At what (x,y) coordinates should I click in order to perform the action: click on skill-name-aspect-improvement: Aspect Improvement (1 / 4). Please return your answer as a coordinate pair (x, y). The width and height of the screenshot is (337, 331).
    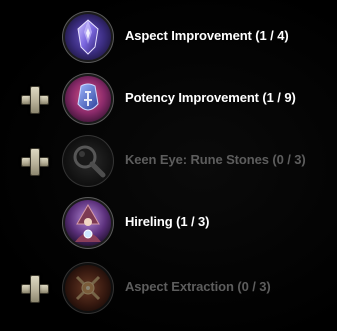
    Looking at the image, I should click on (207, 35).